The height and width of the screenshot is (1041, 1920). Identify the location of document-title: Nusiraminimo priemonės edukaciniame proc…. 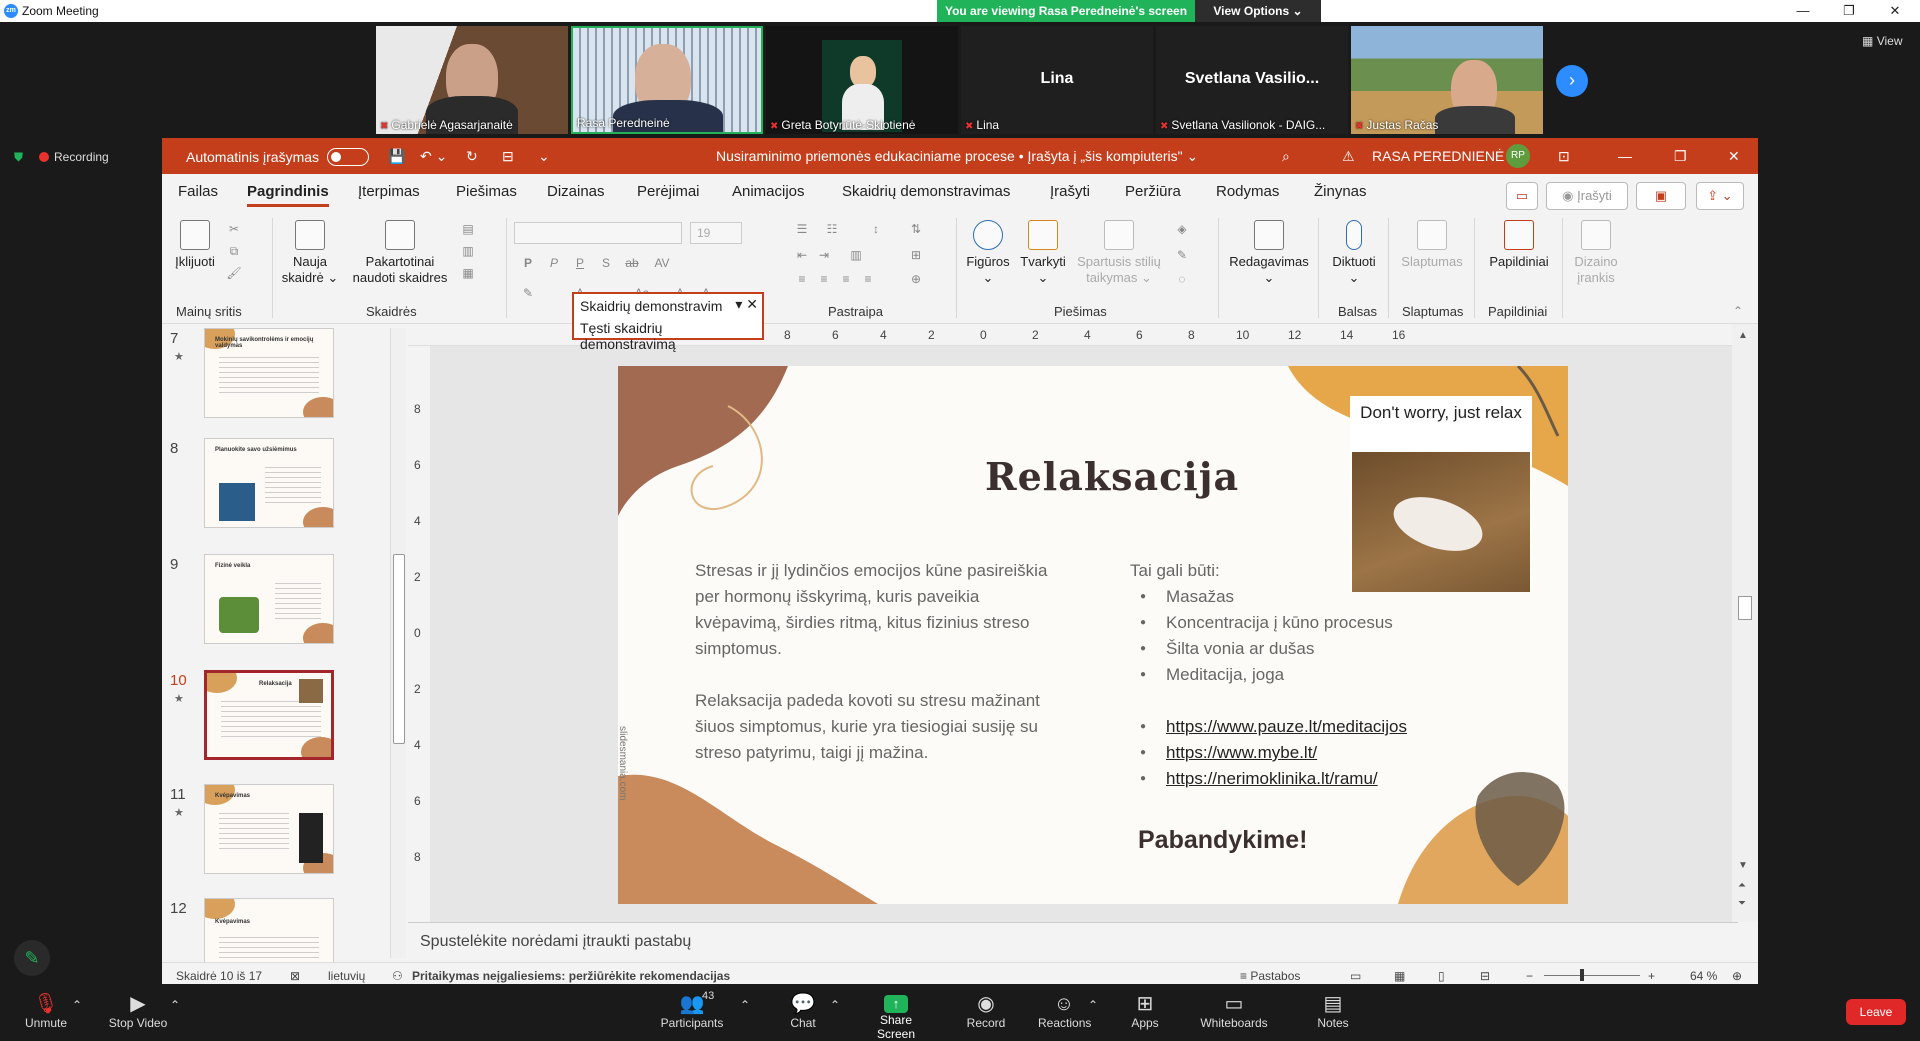
(957, 156).